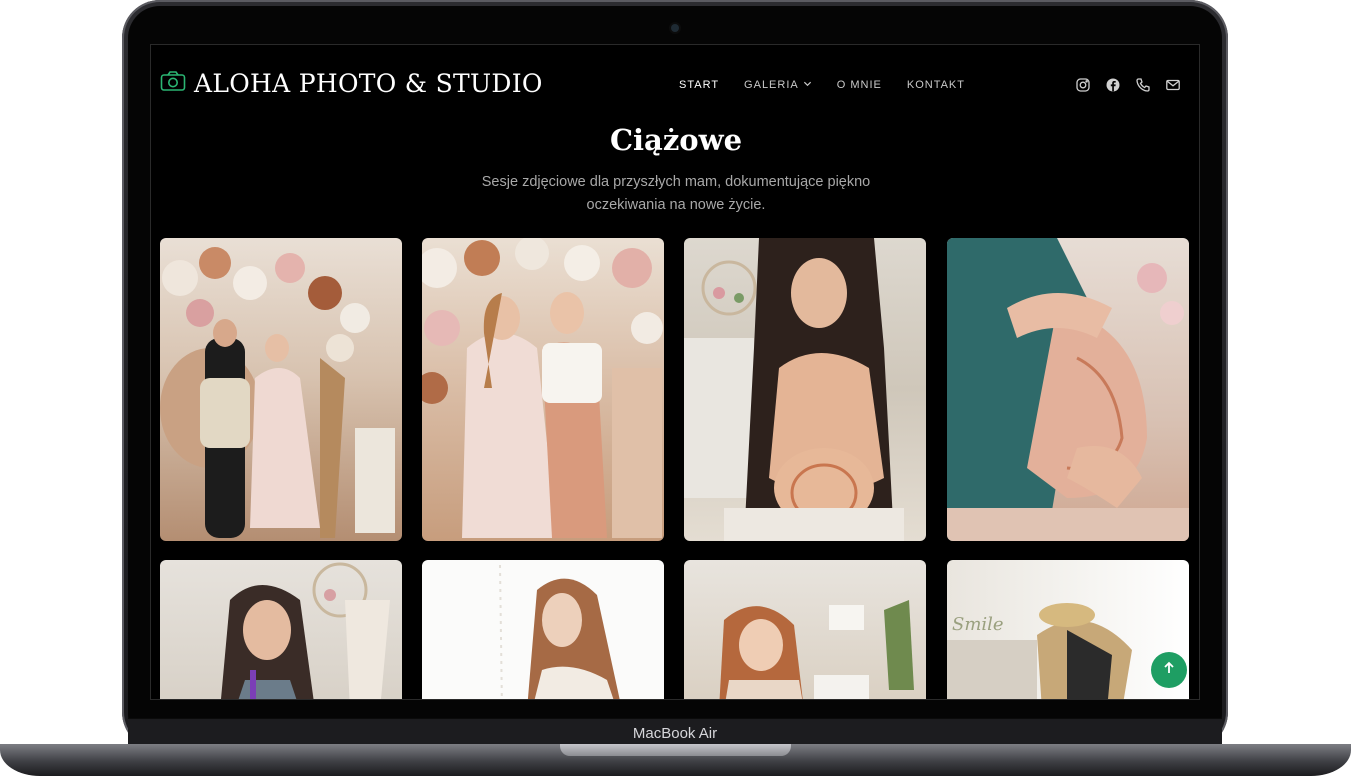 The height and width of the screenshot is (776, 1351). I want to click on nav-galeria: GALERIA, so click(778, 85).